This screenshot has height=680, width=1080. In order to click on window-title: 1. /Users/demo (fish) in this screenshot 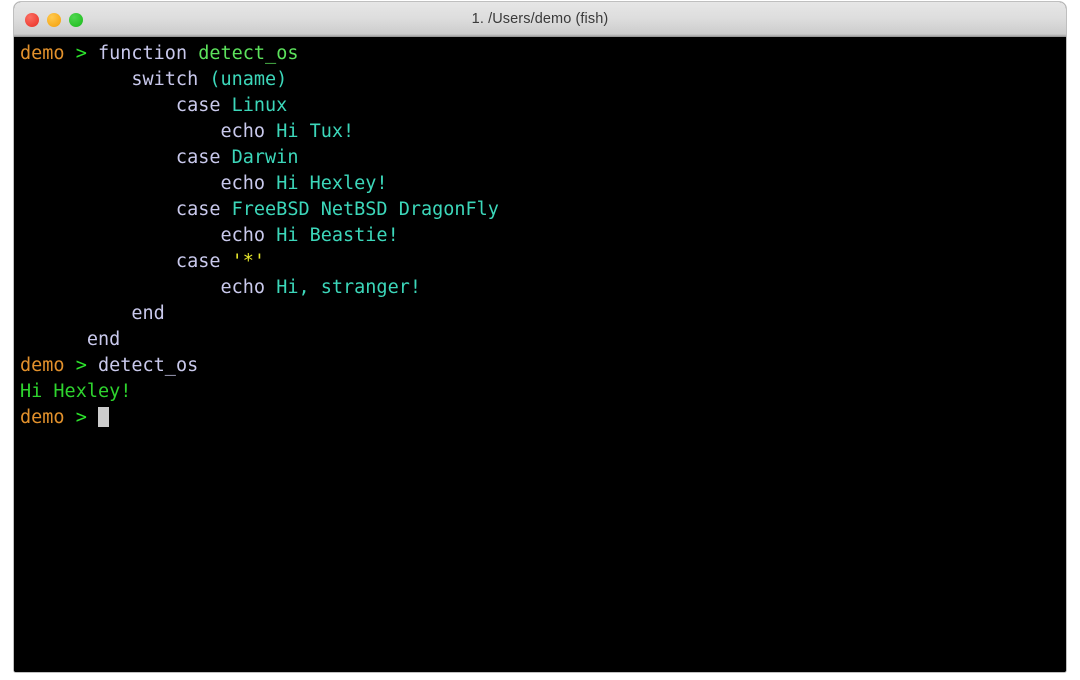, I will do `click(540, 18)`.